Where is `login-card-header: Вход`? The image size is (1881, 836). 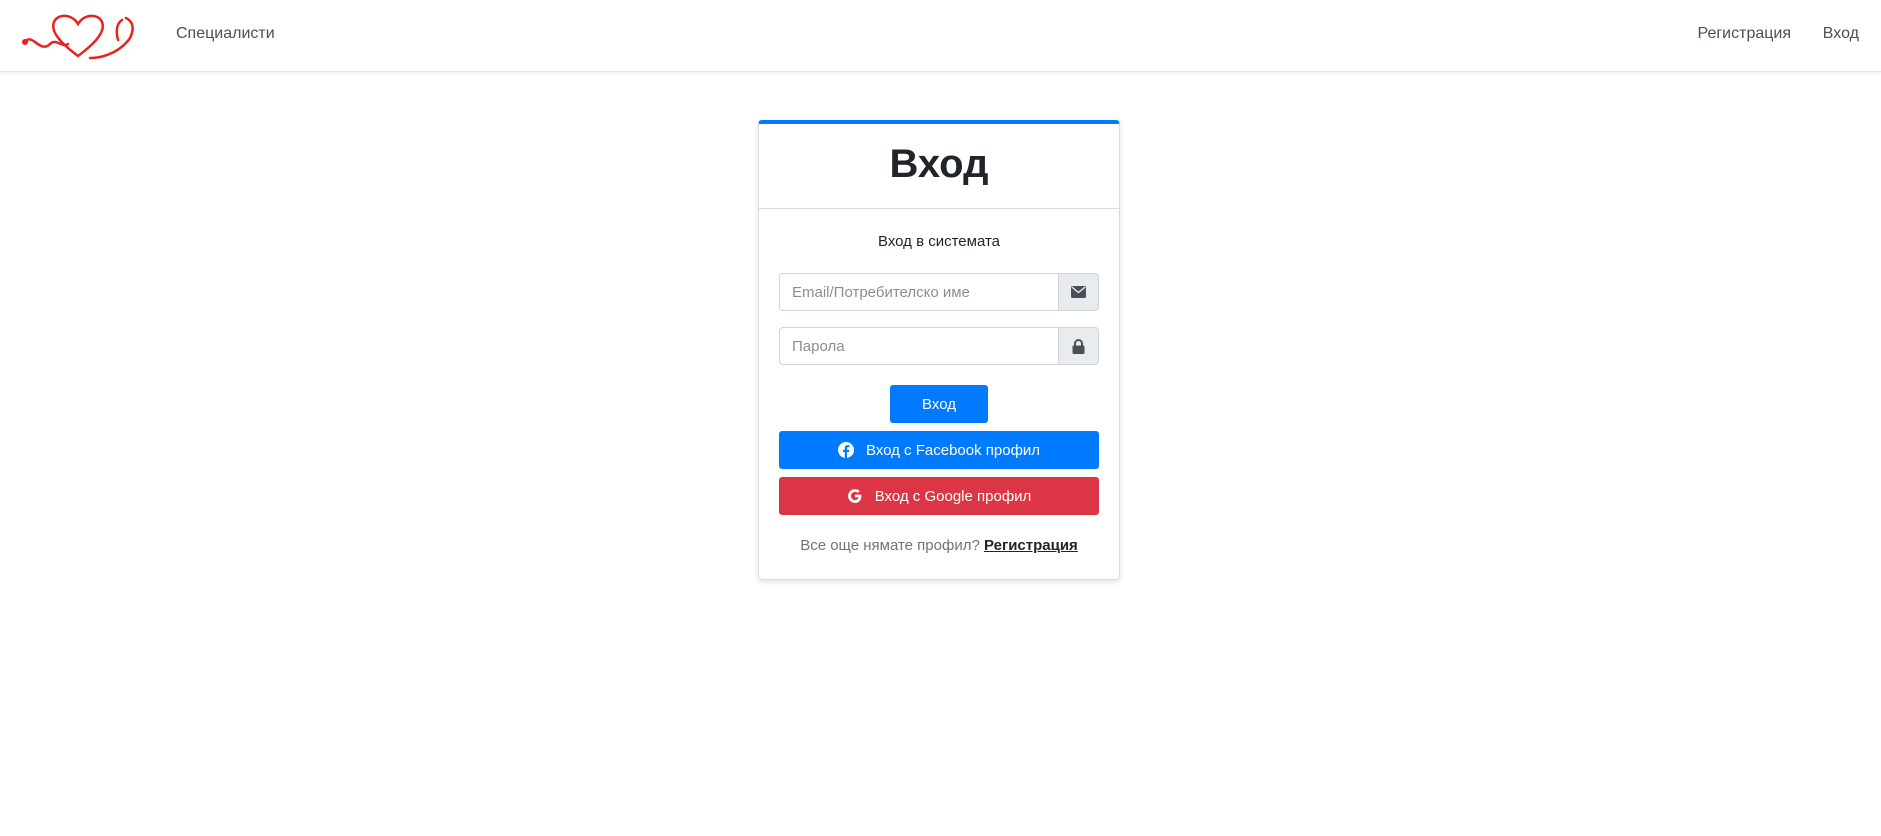
login-card-header: Вход is located at coordinates (939, 166).